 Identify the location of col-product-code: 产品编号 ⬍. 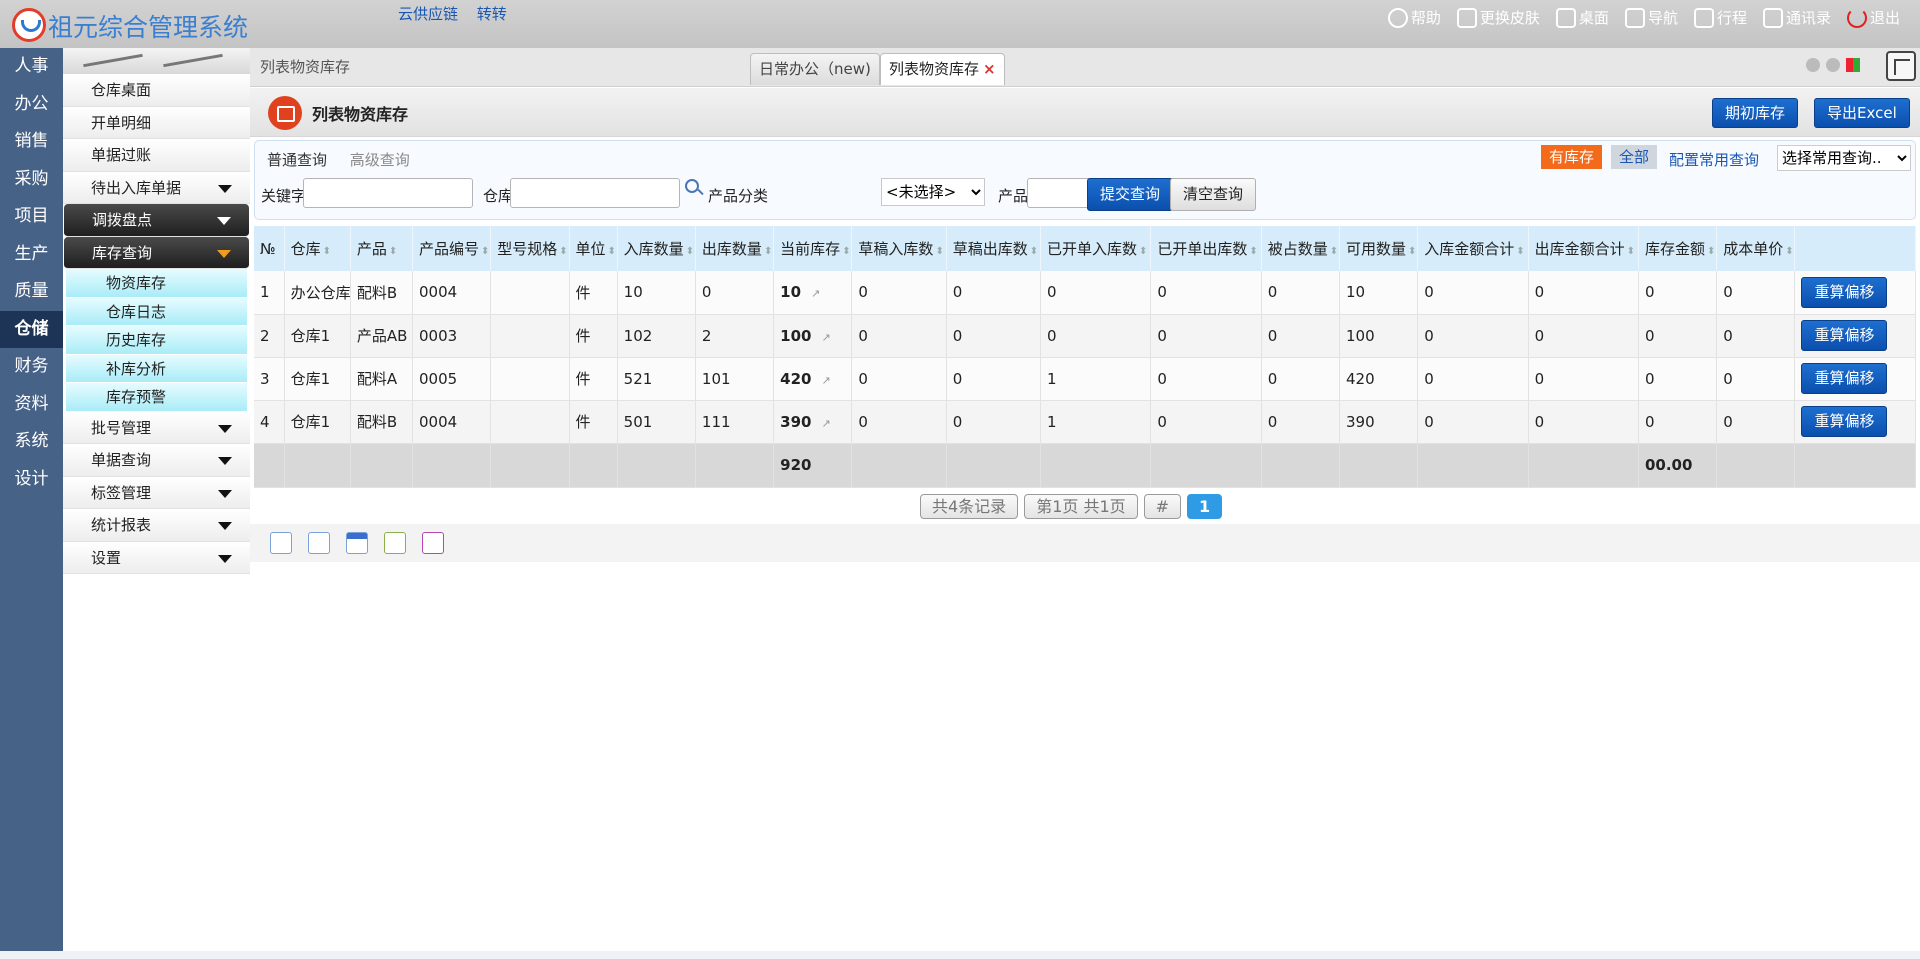
(452, 248).